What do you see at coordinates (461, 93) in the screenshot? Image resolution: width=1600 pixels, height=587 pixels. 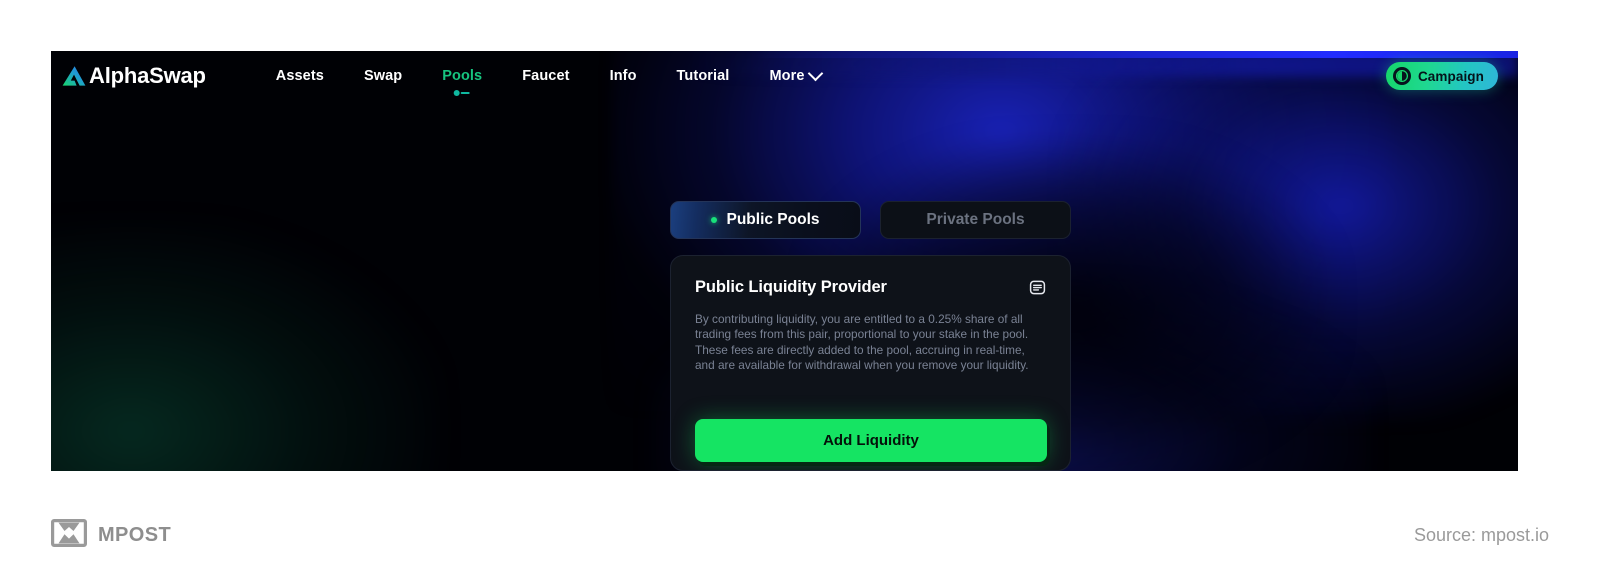 I see `nav-active-indicator-icon` at bounding box center [461, 93].